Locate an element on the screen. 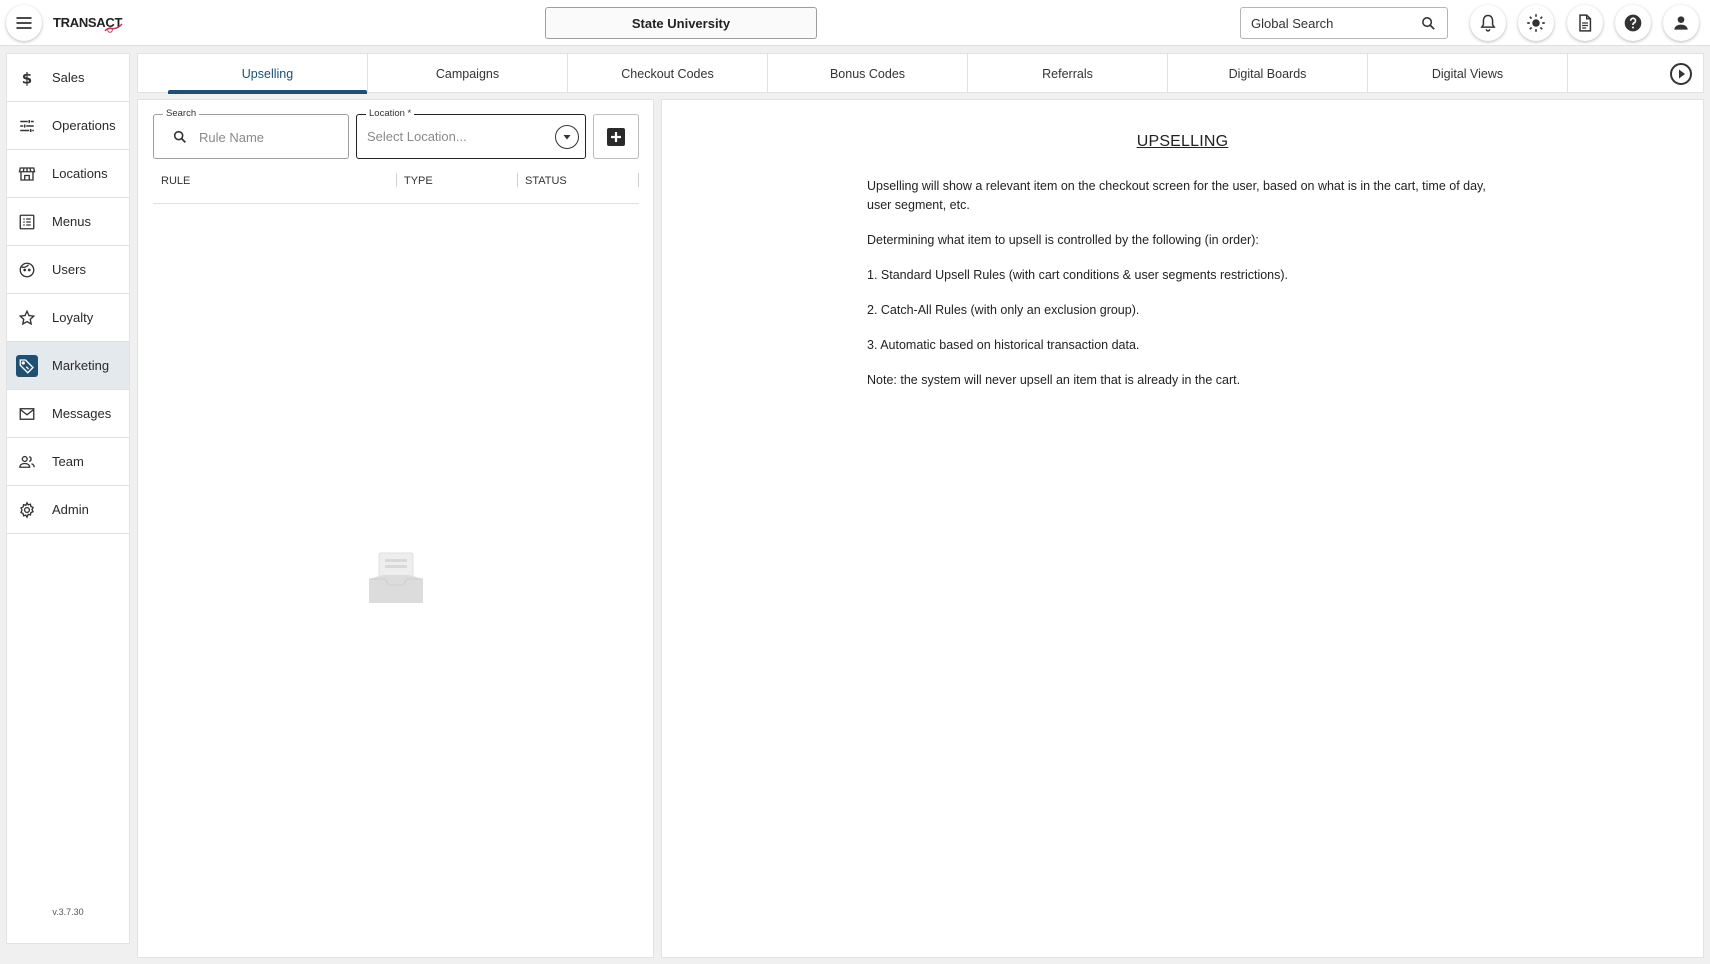 The width and height of the screenshot is (1710, 964). theme-toggle-button is located at coordinates (1536, 23).